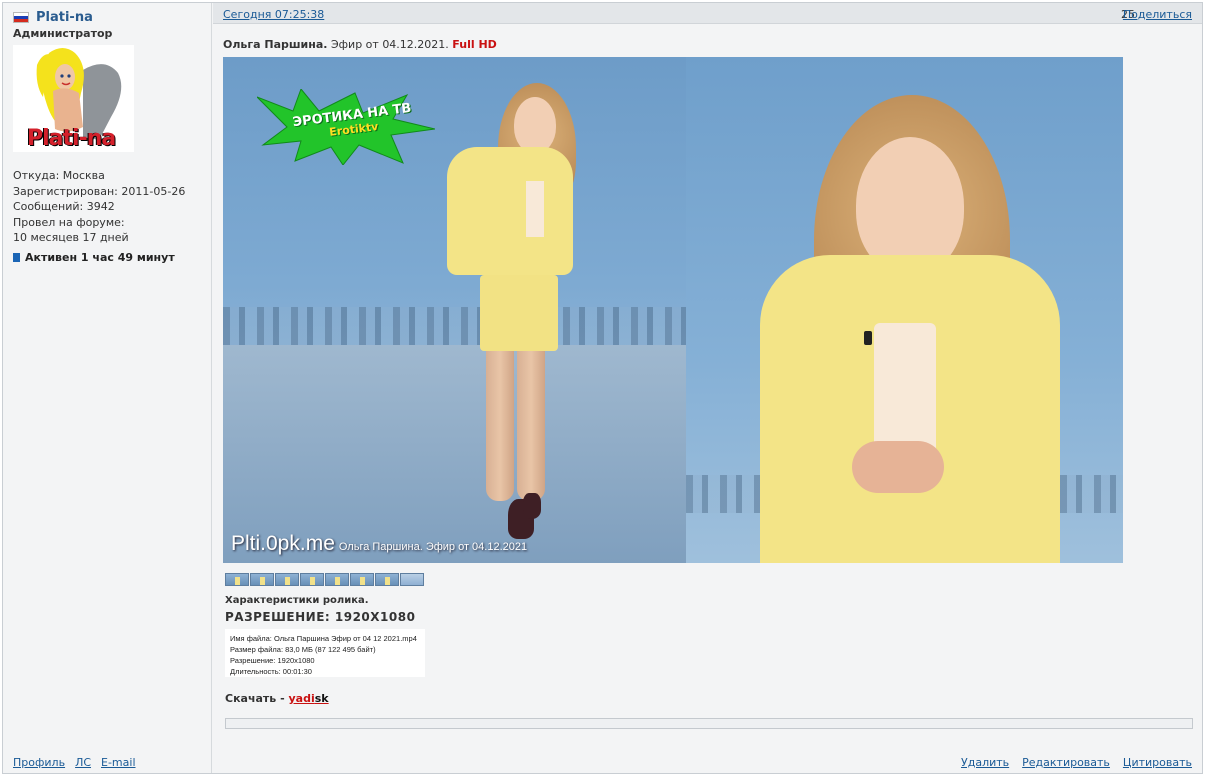 This screenshot has height=776, width=1205. Describe the element at coordinates (1157, 14) in the screenshot. I see `share-link: Поделиться` at that location.